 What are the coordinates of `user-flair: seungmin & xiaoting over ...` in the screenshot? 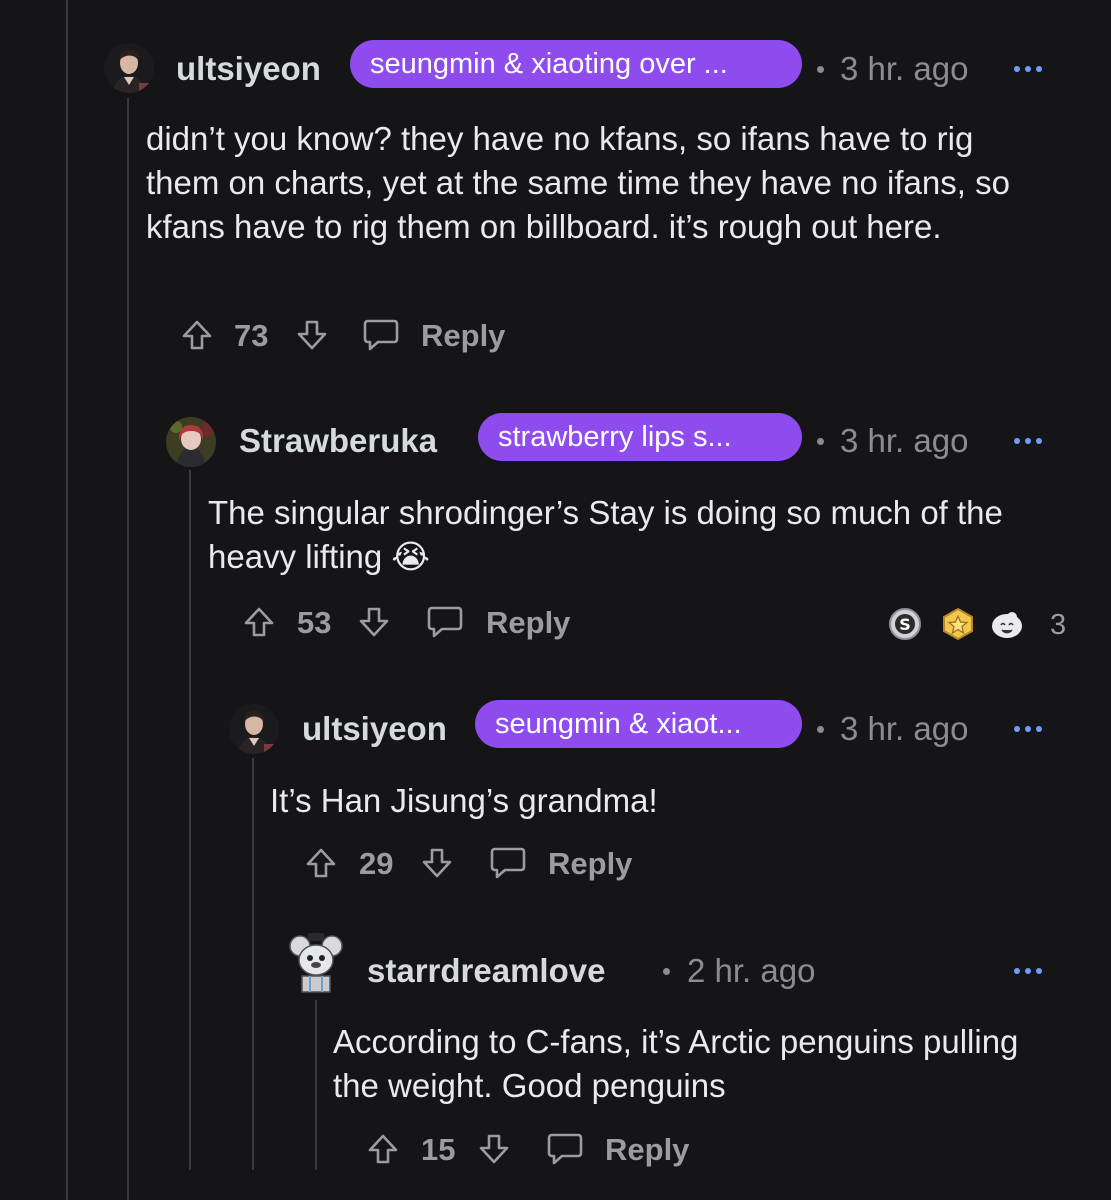 It's located at (576, 64).